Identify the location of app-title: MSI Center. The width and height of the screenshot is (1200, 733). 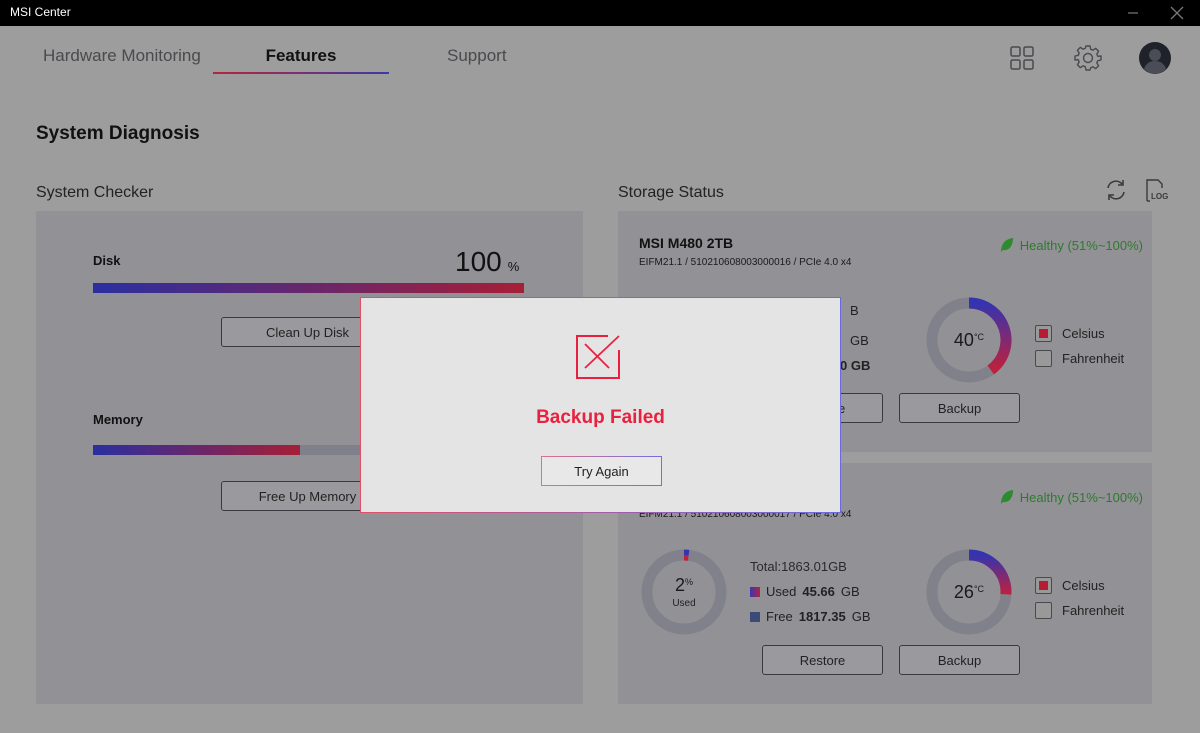
(40, 12).